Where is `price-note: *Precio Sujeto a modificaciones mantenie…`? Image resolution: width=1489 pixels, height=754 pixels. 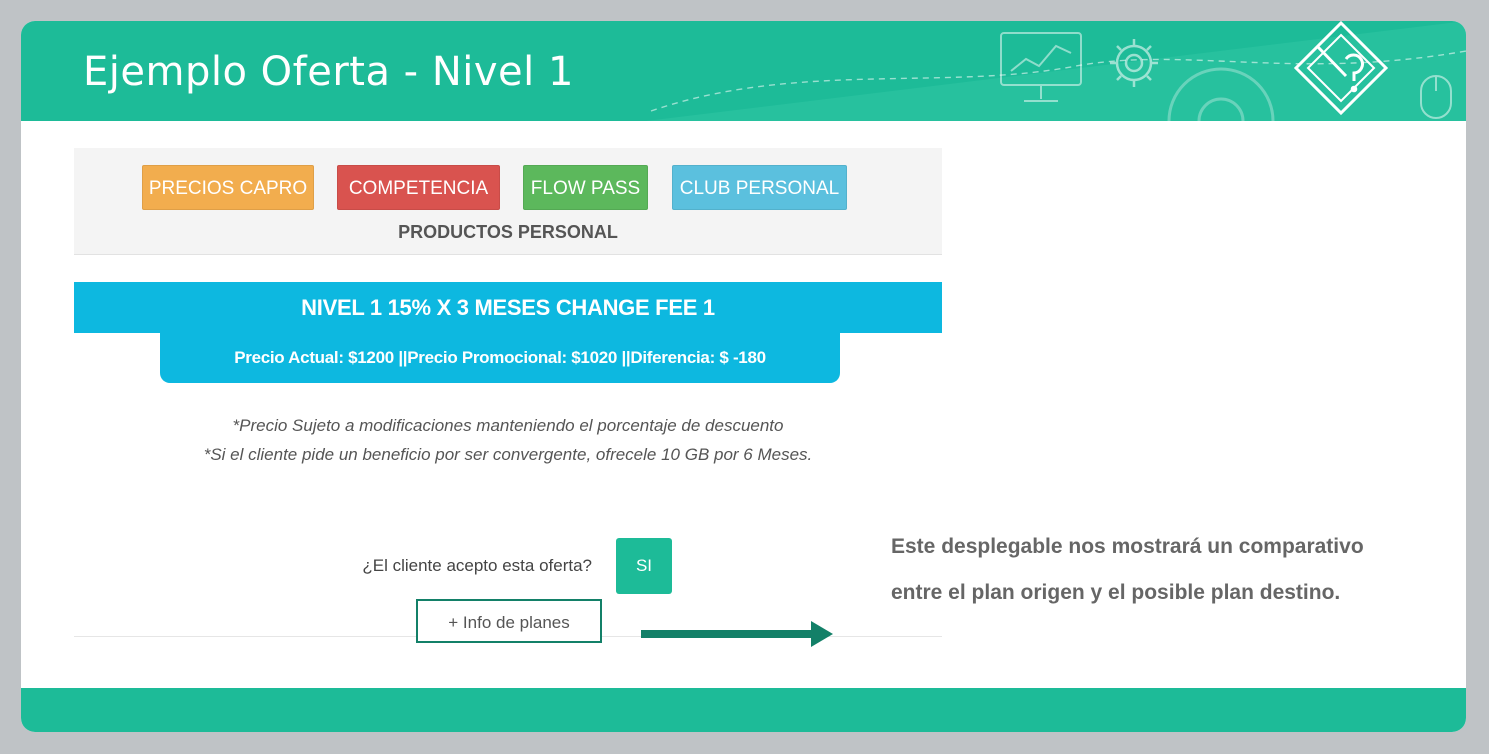
price-note: *Precio Sujeto a modificaciones mantenie… is located at coordinates (508, 425).